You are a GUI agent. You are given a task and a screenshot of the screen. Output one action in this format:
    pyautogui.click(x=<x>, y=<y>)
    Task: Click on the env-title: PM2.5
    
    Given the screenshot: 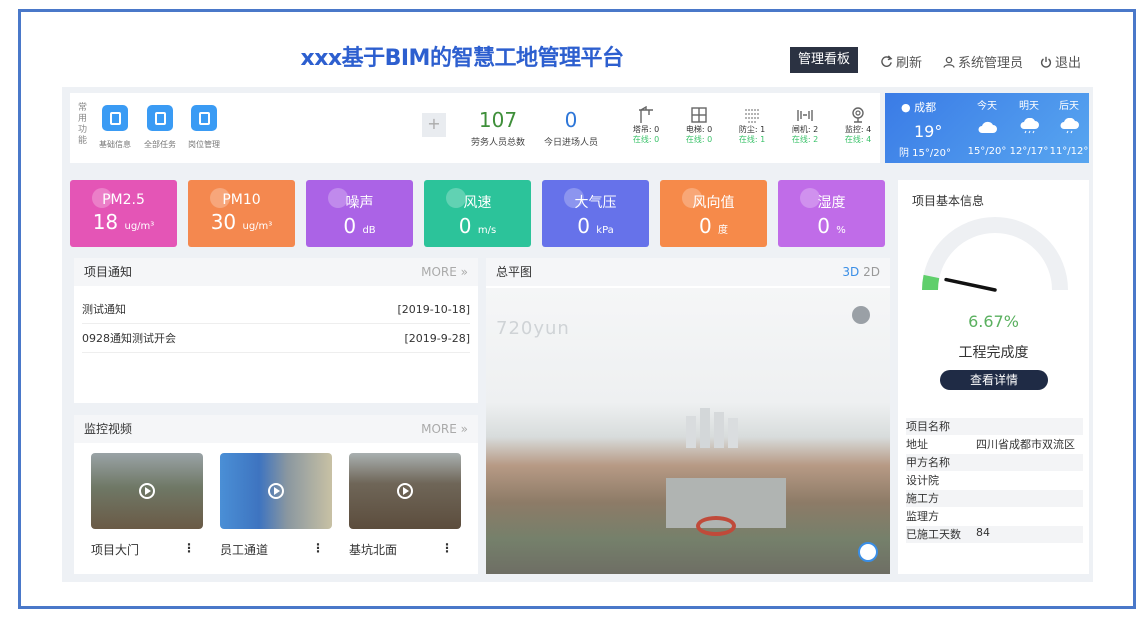 What is the action you would take?
    pyautogui.click(x=123, y=200)
    